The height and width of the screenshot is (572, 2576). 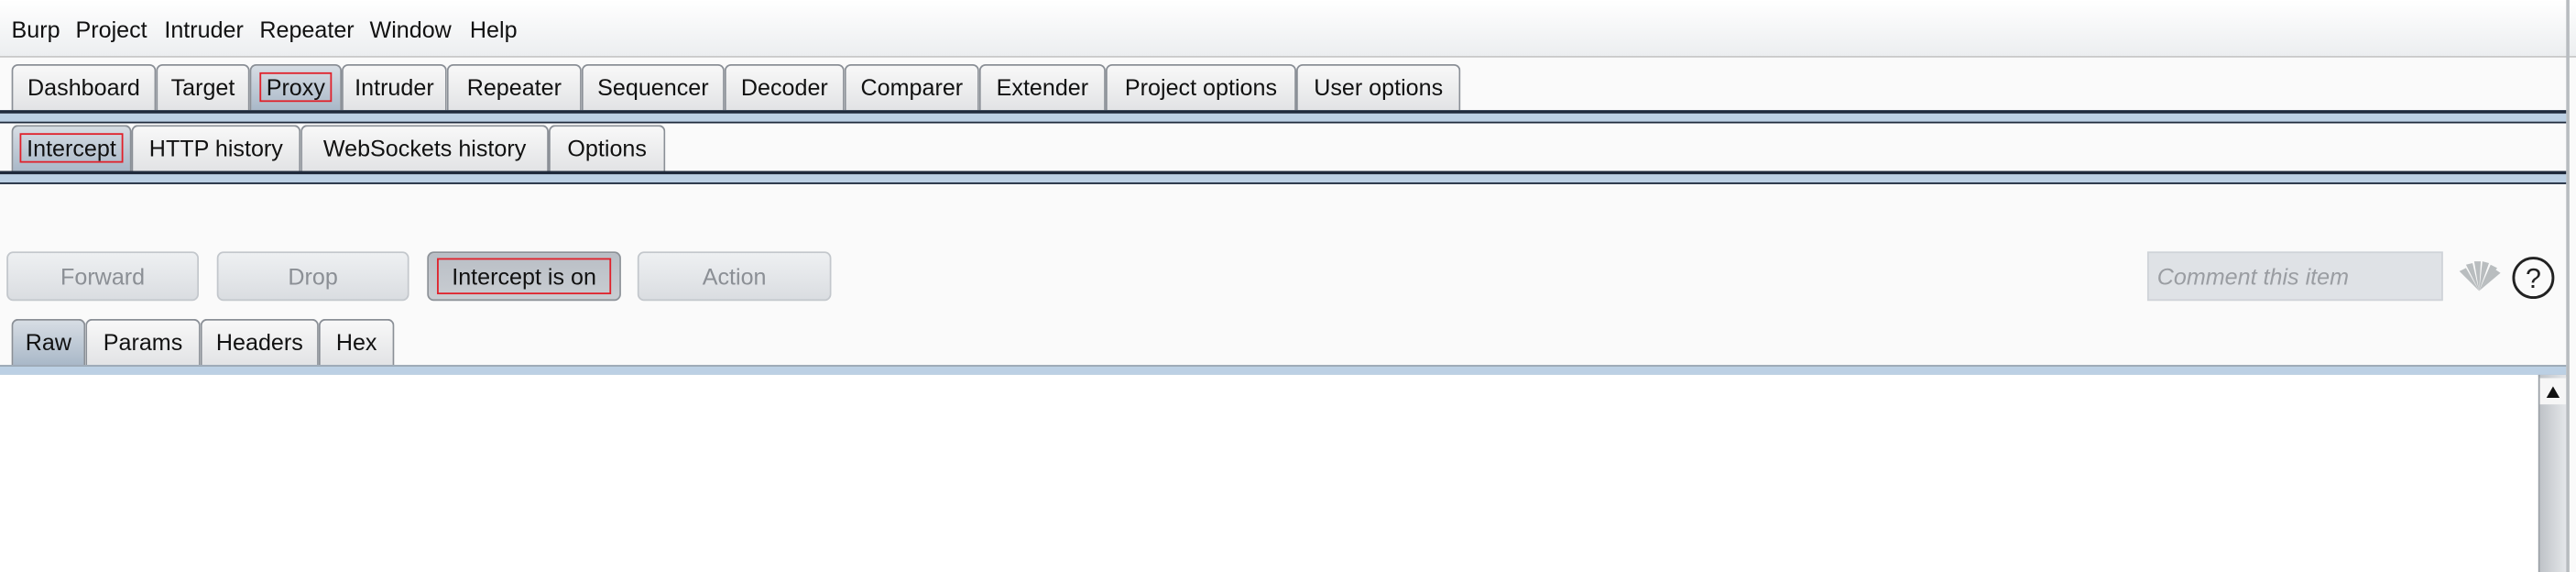 I want to click on tab-headers: Headers, so click(x=260, y=342).